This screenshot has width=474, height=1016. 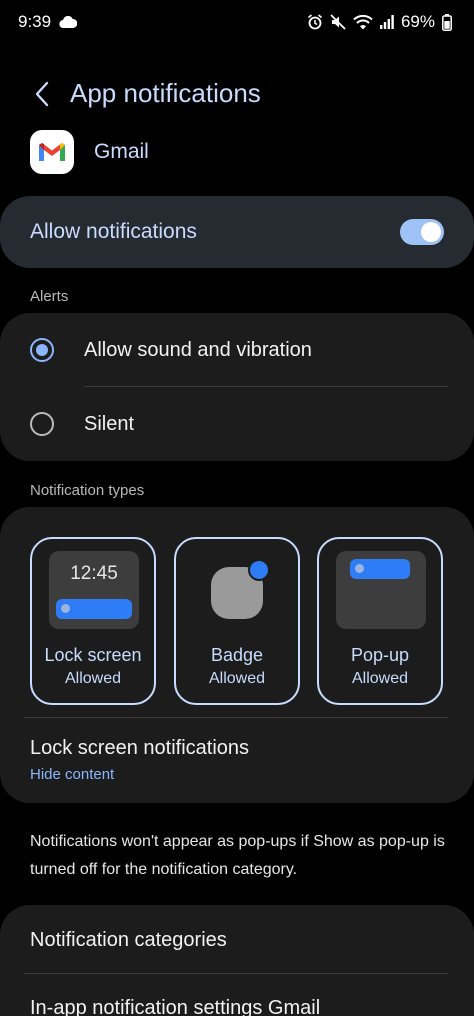 I want to click on radio-selected-icon, so click(x=42, y=350).